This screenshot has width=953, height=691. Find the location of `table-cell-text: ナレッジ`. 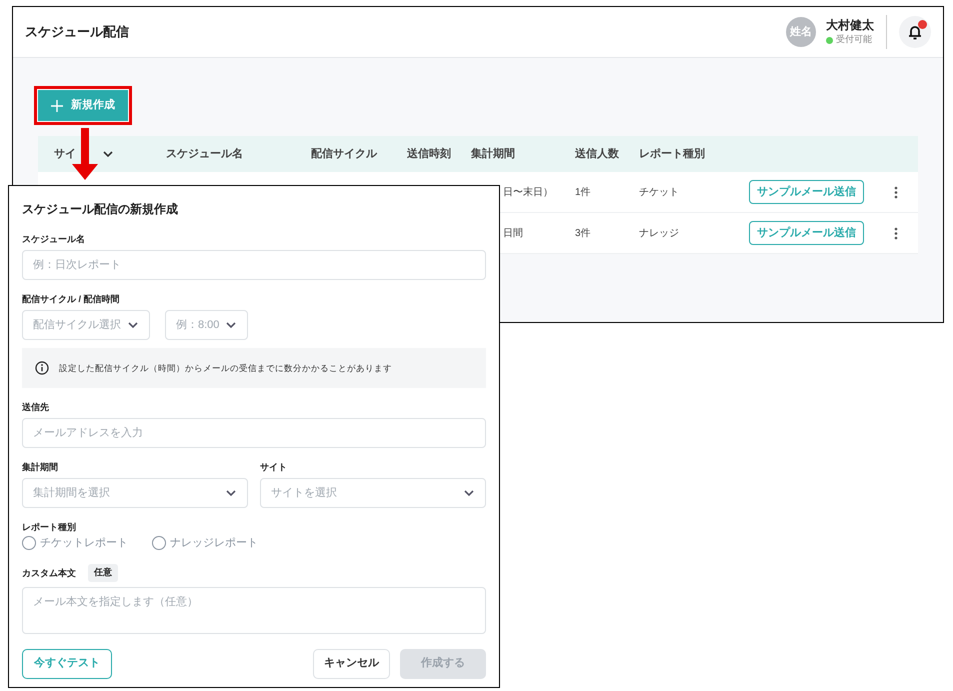

table-cell-text: ナレッジ is located at coordinates (659, 233).